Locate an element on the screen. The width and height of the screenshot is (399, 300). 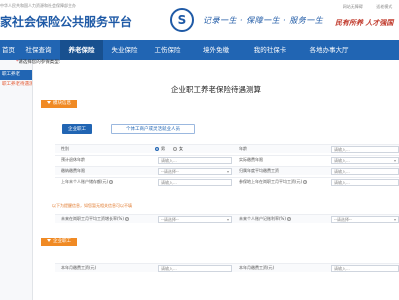
main-nav: 首页 社保查询 养老保险 失业保险 工伤保险 境外免缴 我的社保卡 各地办事大厅 is located at coordinates (199, 50).